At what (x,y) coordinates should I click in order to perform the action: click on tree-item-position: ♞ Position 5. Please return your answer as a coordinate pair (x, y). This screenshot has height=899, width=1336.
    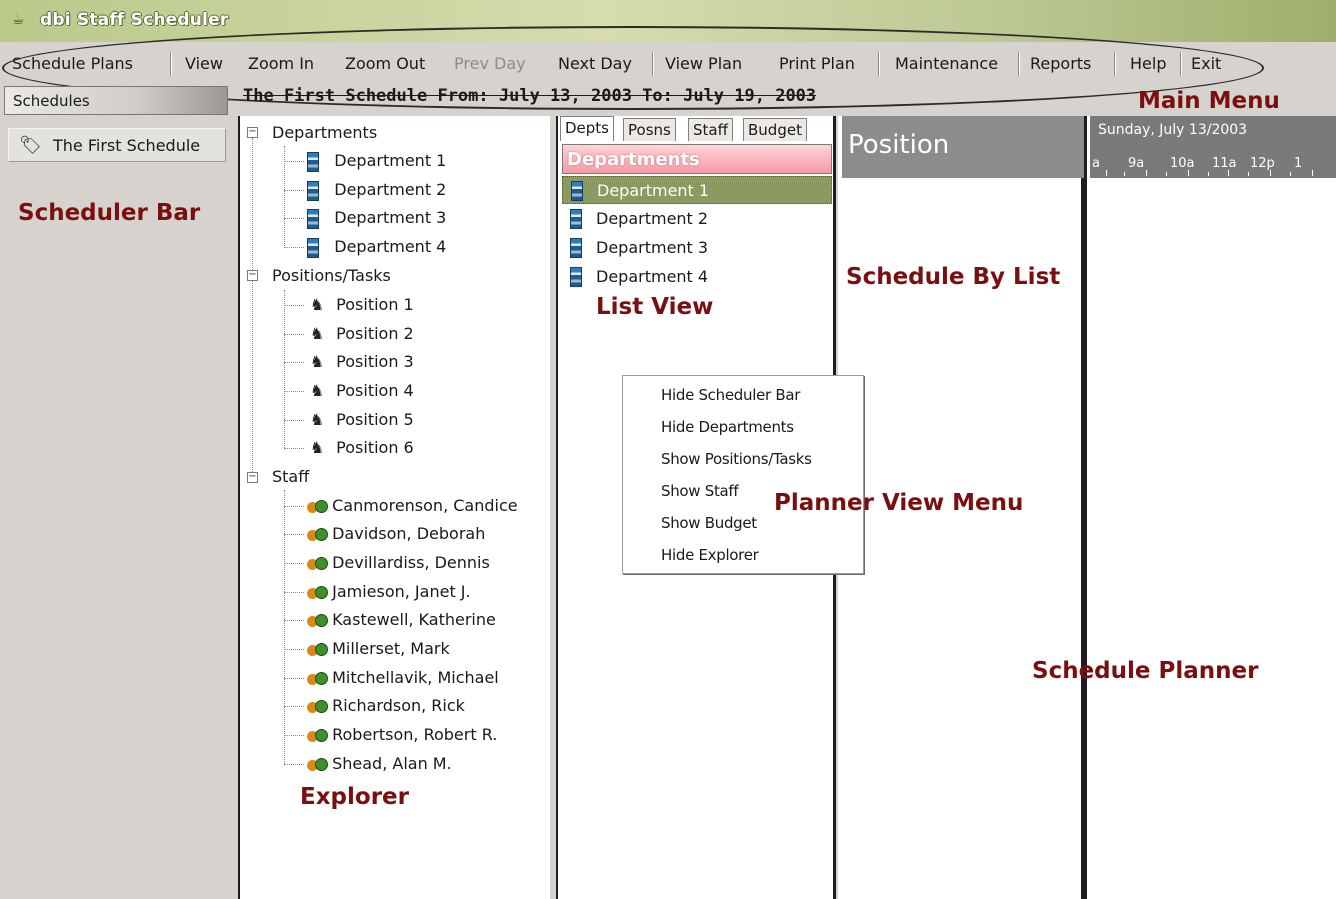
    Looking at the image, I should click on (361, 419).